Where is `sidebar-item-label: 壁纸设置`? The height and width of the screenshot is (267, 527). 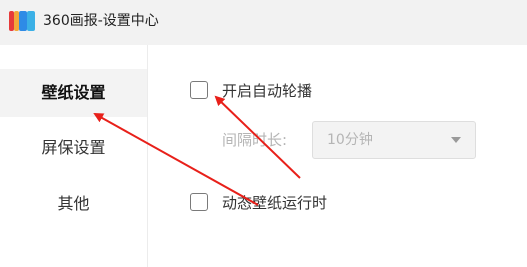 sidebar-item-label: 壁纸设置 is located at coordinates (73, 92).